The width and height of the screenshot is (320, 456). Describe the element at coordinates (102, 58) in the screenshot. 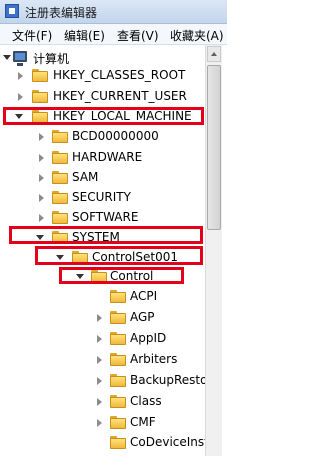

I see `tree-item-computer: 计算机` at that location.